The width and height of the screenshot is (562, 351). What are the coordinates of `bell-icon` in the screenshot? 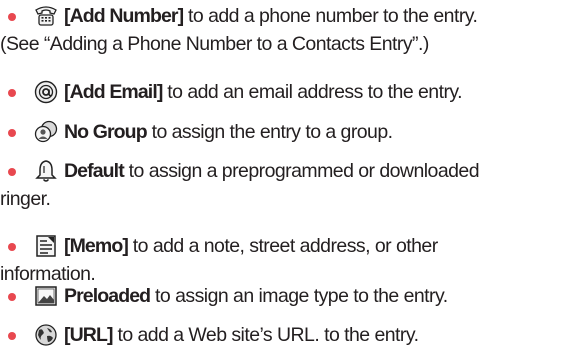 It's located at (46, 171).